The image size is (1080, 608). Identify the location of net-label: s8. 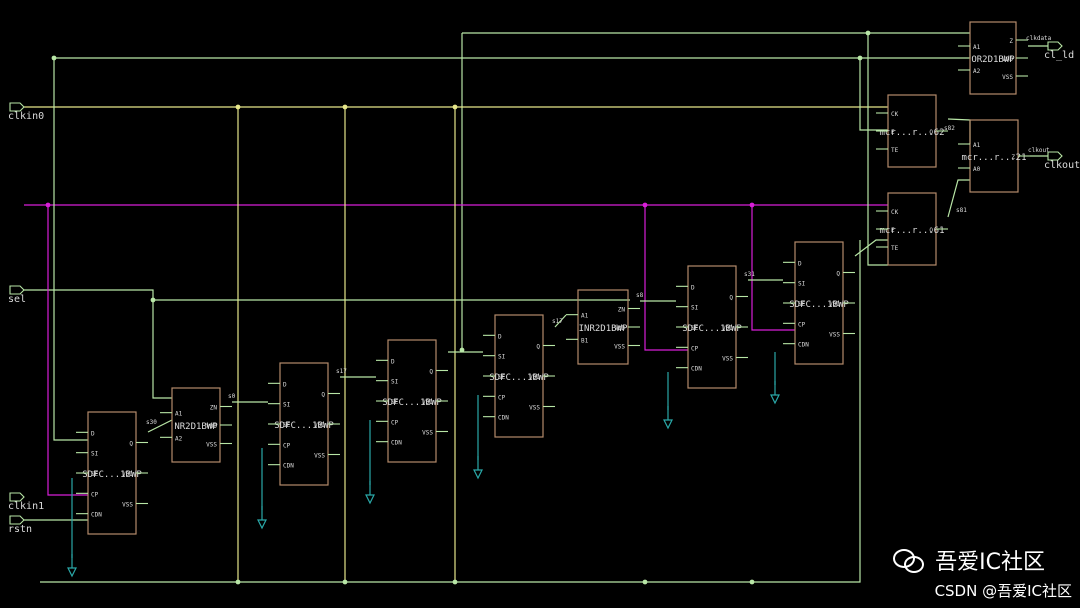
(640, 295).